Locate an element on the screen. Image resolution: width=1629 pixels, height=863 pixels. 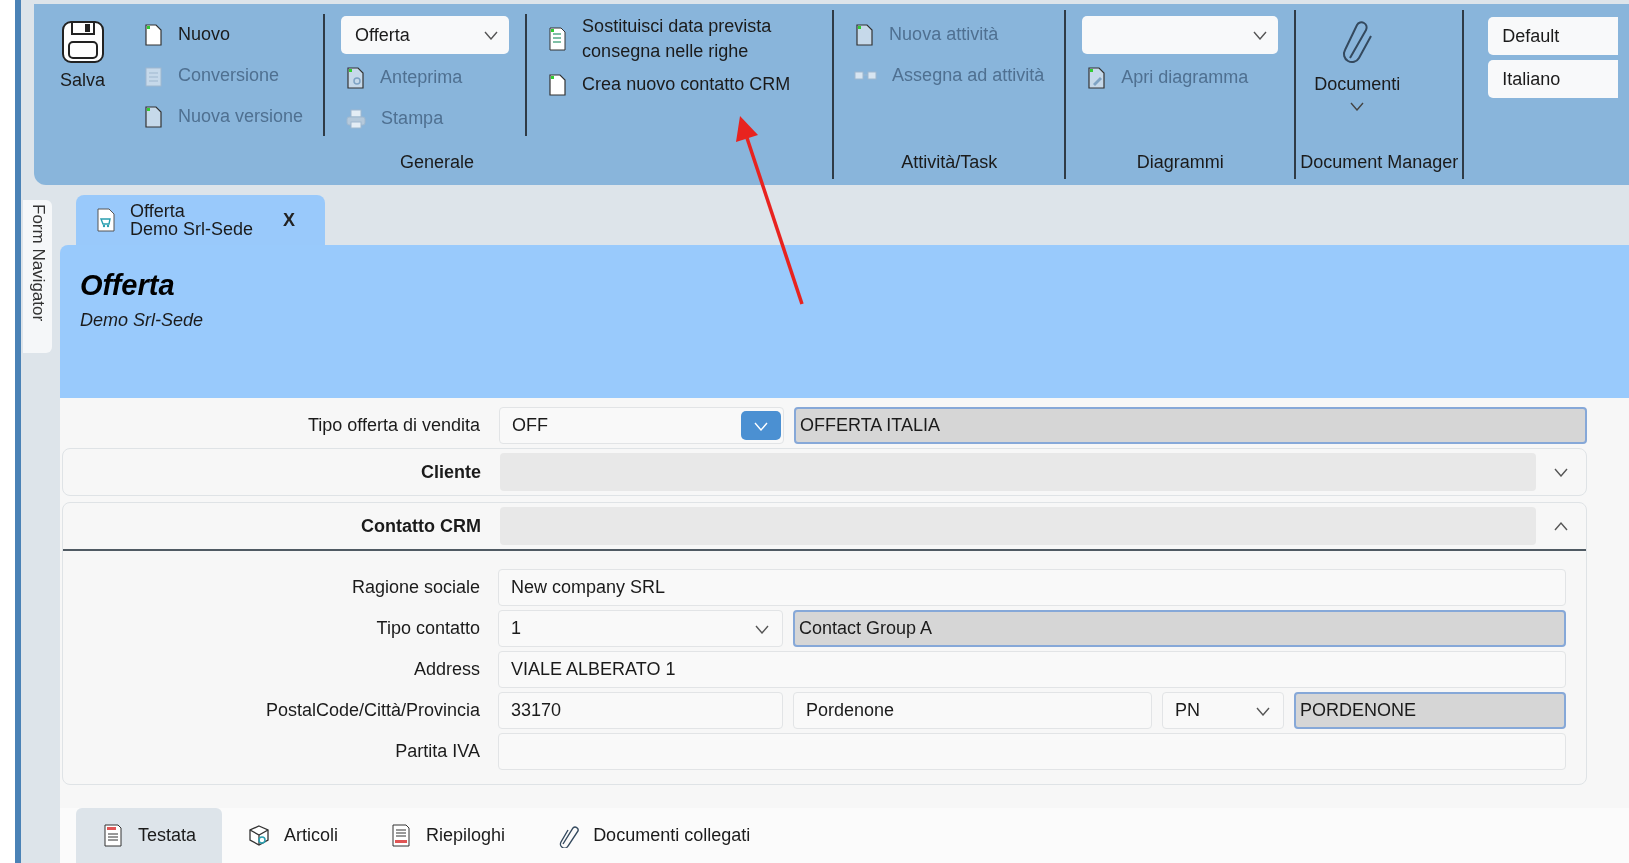
tab: Documenti collegati is located at coordinates (654, 835).